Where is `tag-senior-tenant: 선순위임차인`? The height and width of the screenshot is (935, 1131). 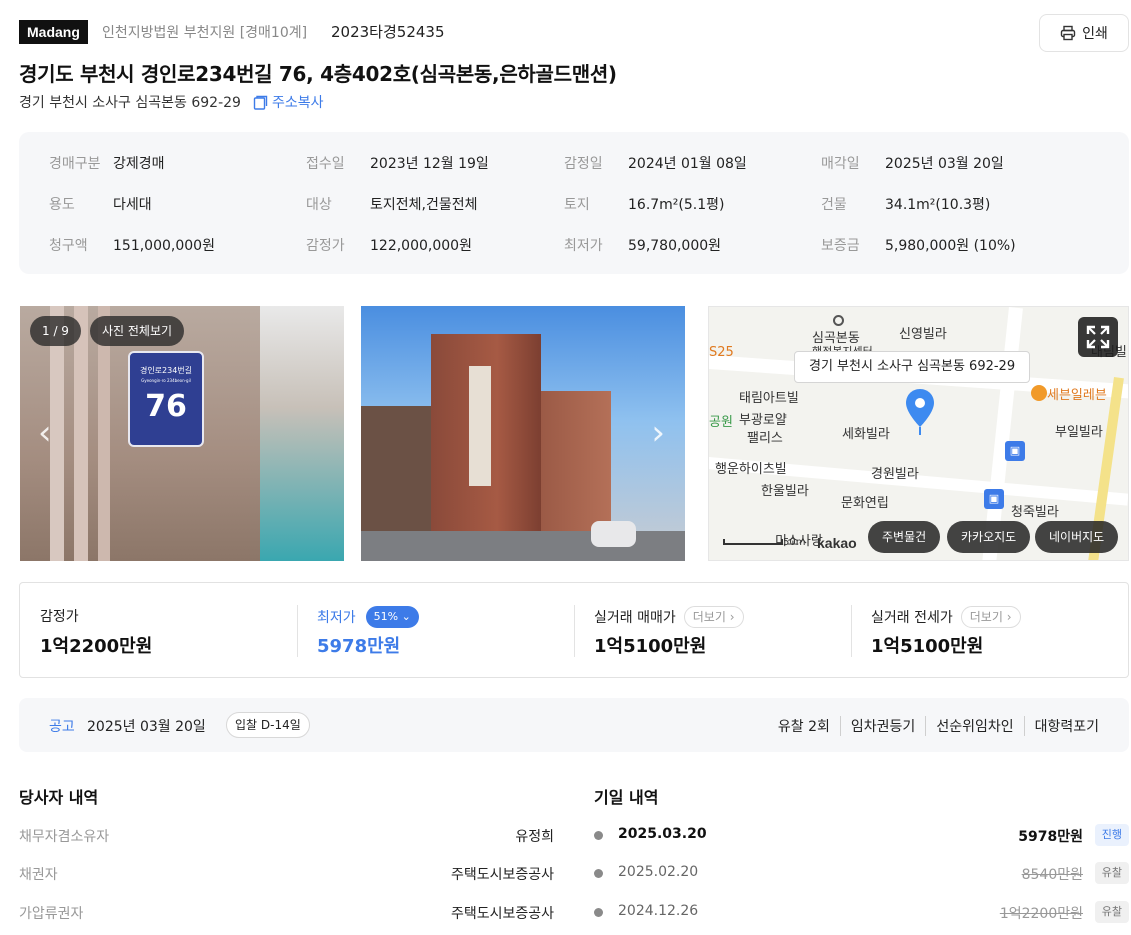 tag-senior-tenant: 선순위임차인 is located at coordinates (974, 726).